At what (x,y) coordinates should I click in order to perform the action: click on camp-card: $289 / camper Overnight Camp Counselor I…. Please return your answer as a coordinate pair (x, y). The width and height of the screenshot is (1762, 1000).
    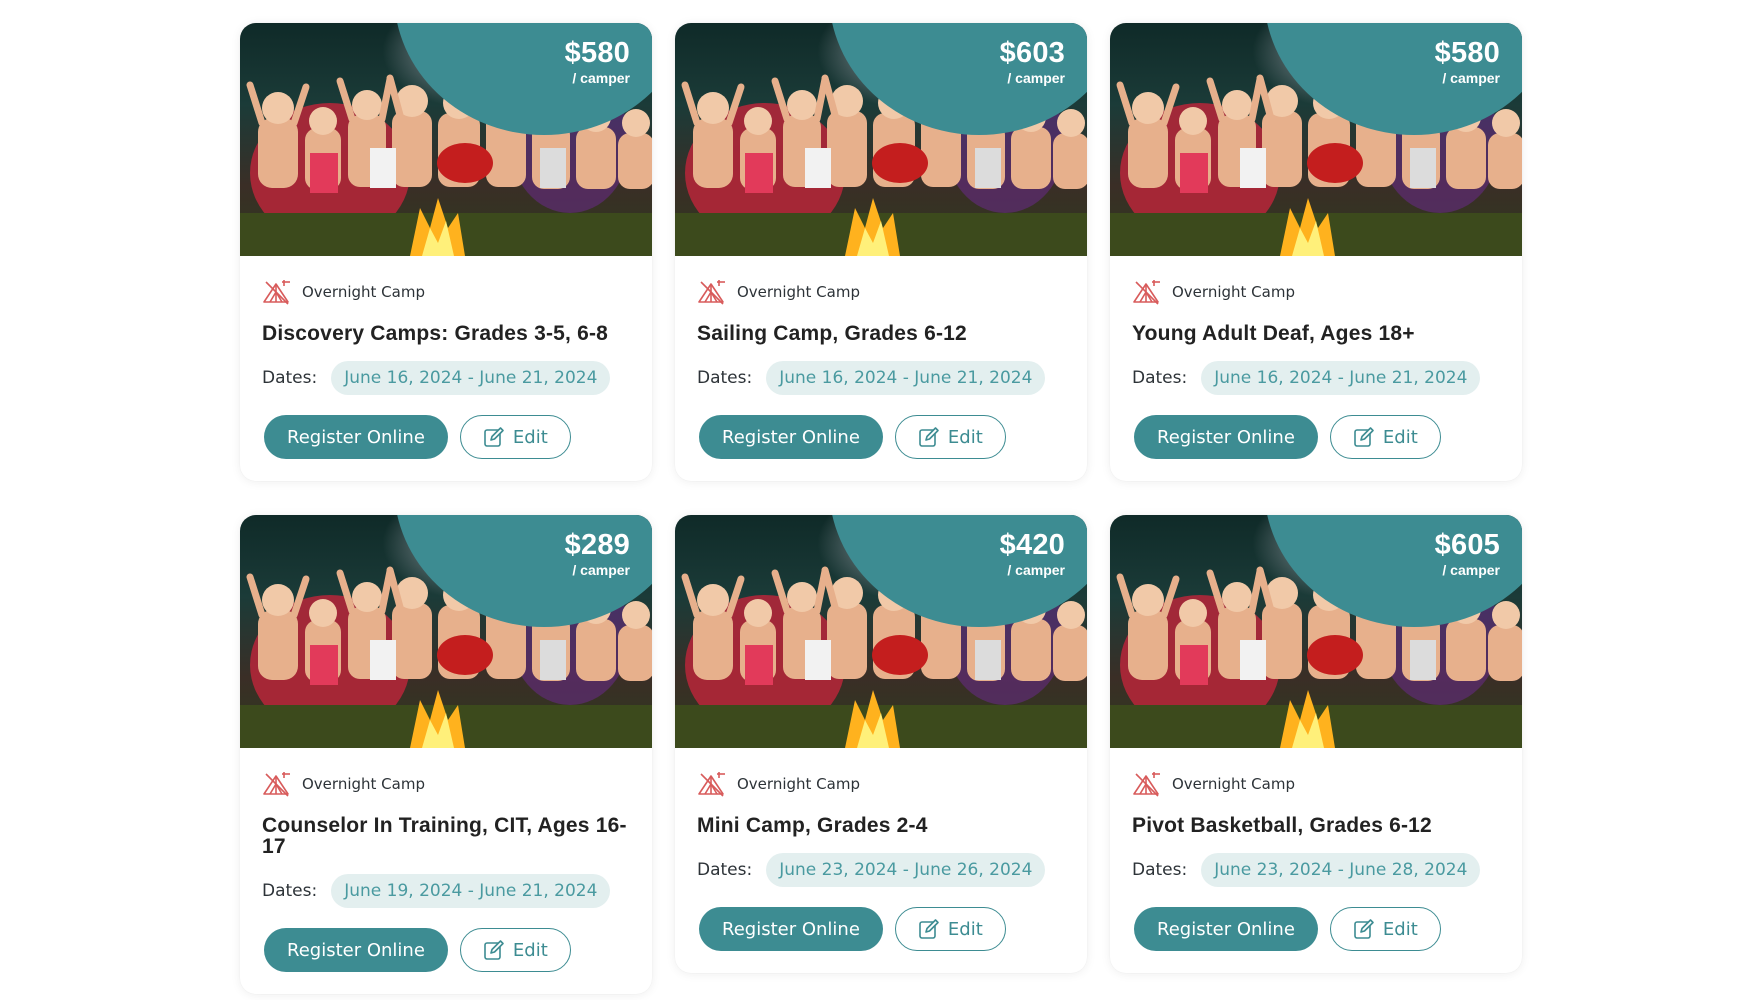
    Looking at the image, I should click on (446, 754).